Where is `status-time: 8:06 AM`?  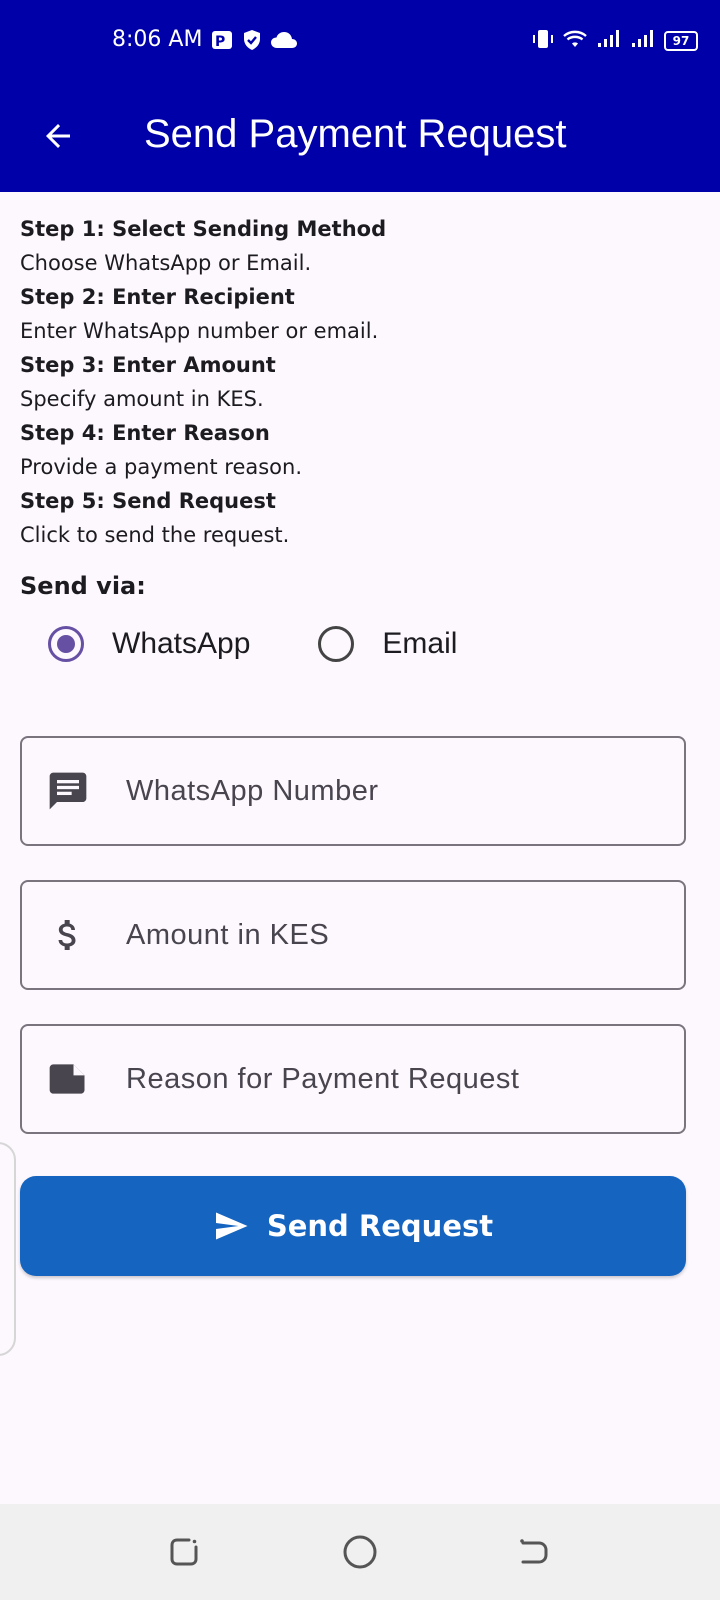 status-time: 8:06 AM is located at coordinates (157, 39).